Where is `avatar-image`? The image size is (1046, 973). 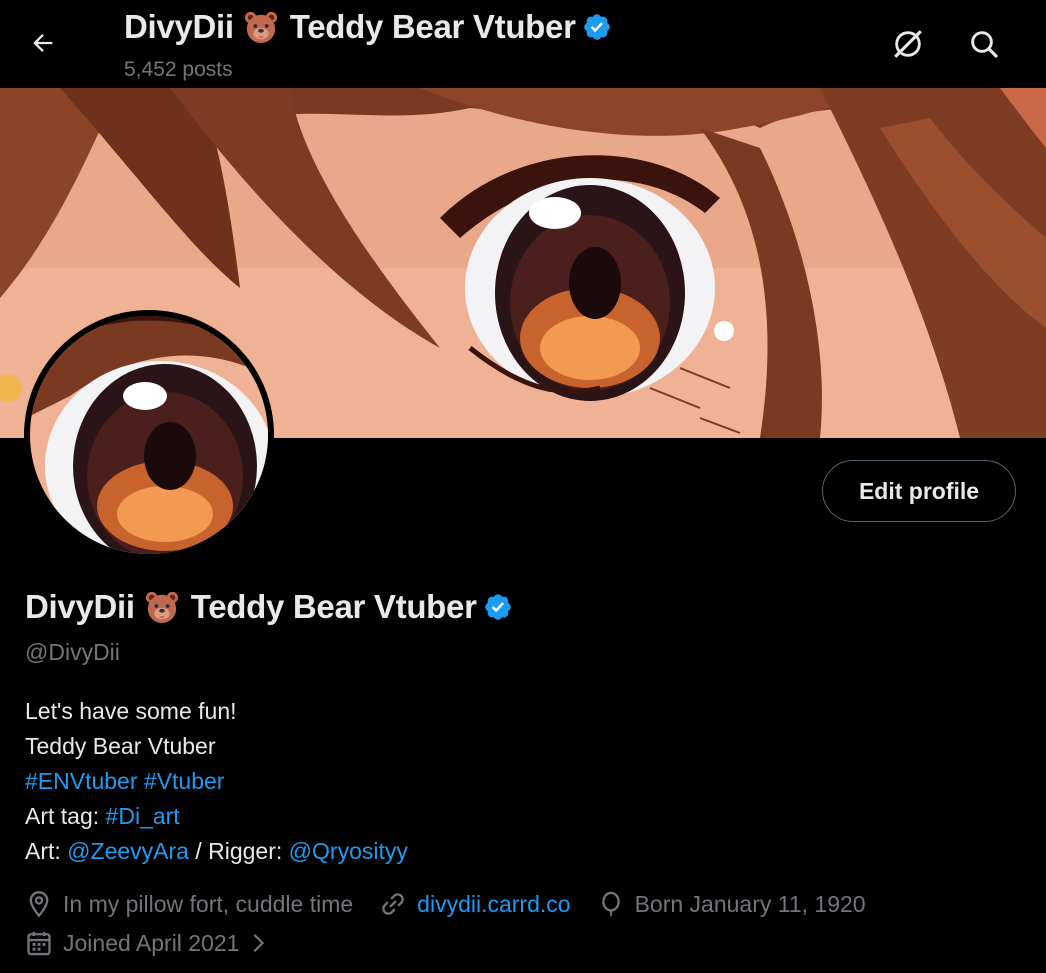 avatar-image is located at coordinates (149, 435).